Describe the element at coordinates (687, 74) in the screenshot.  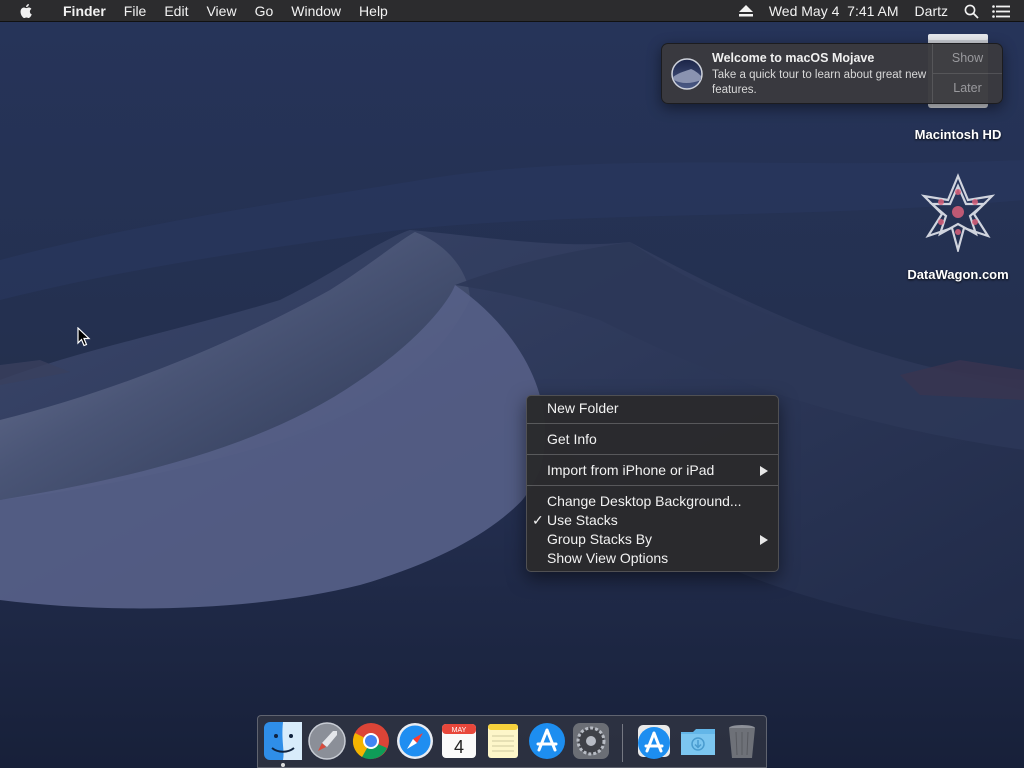
I see `macos-mojave-icon` at that location.